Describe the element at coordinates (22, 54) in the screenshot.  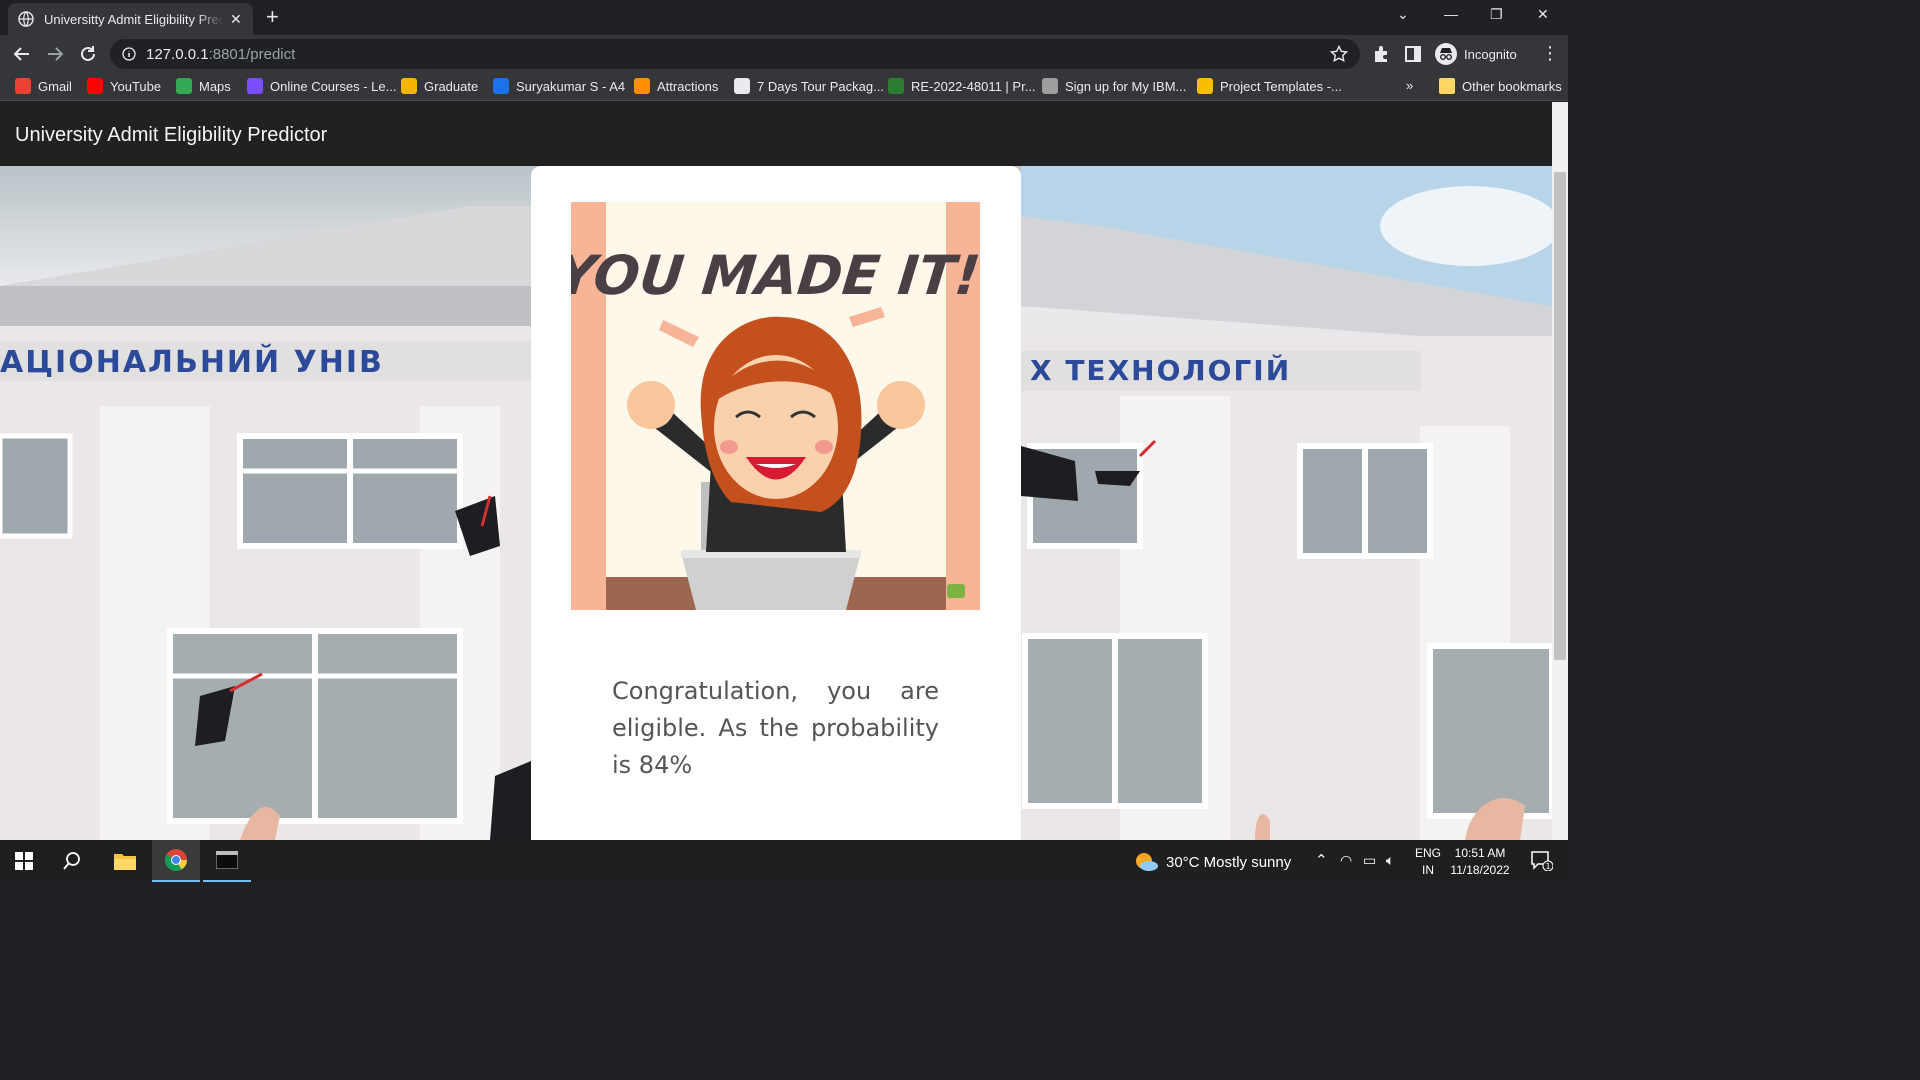
I see `back-icon` at that location.